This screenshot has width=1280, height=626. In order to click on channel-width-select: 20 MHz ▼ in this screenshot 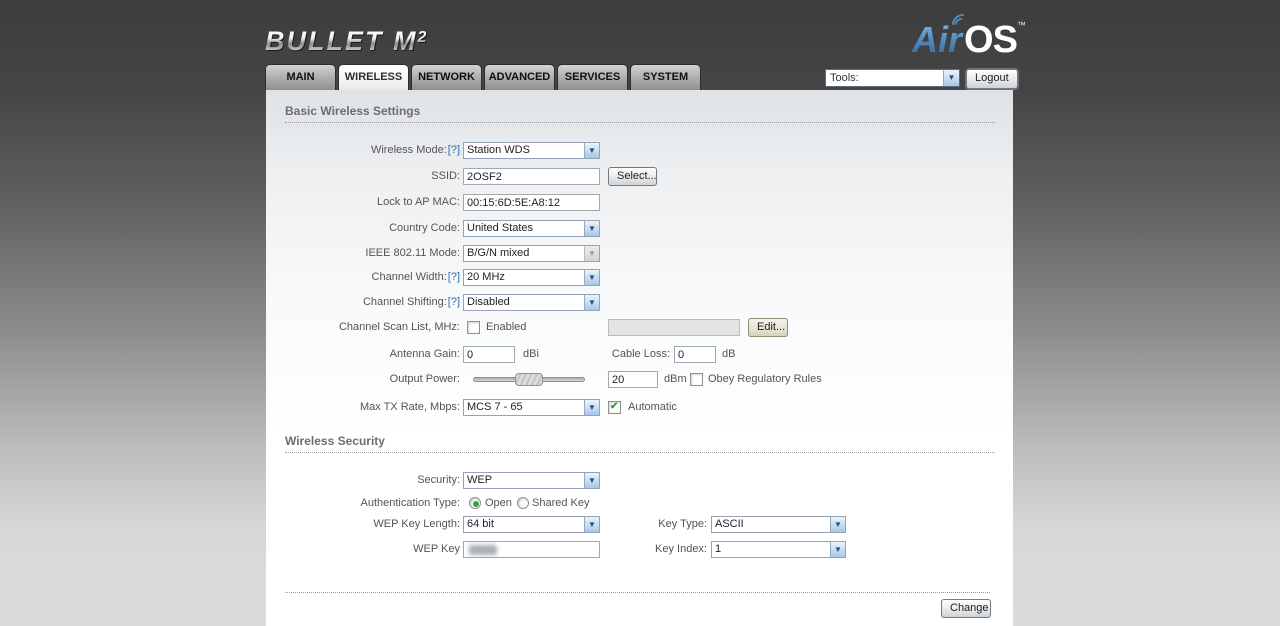, I will do `click(531, 277)`.